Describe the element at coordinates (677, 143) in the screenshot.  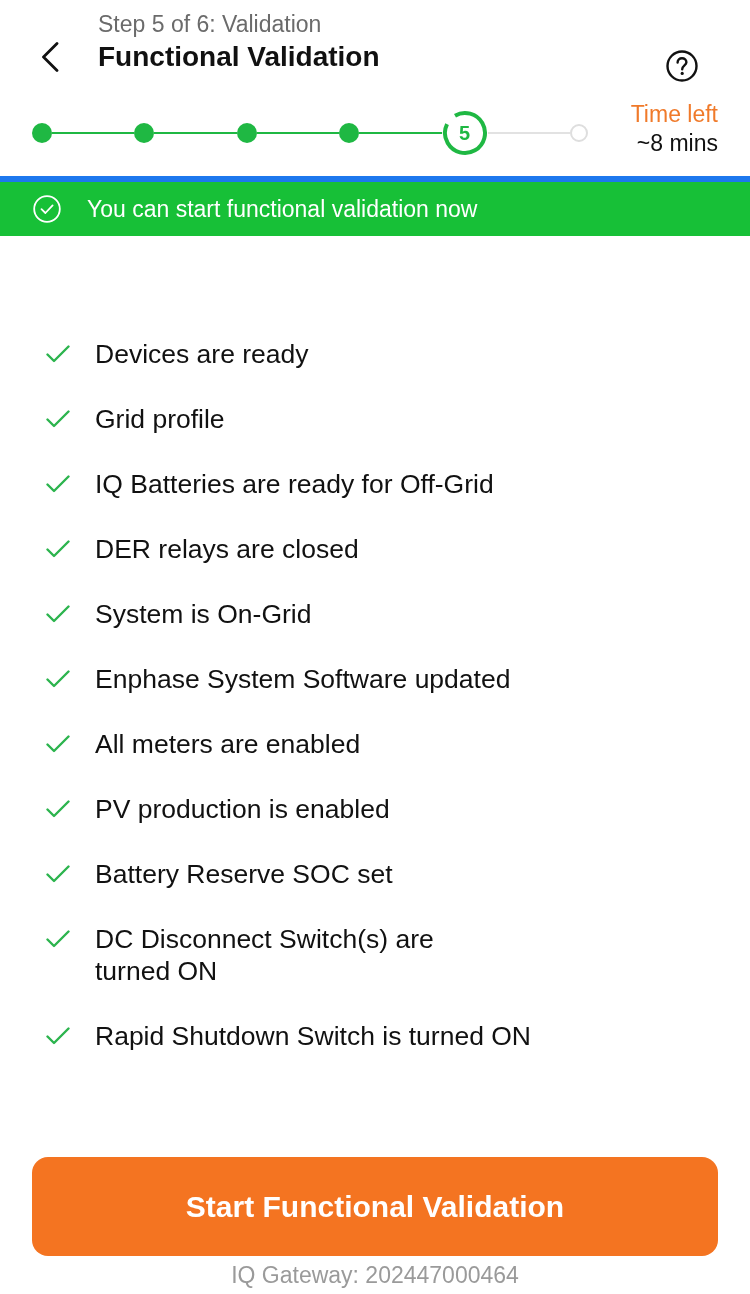
I see `time-left-value: ~8 mins` at that location.